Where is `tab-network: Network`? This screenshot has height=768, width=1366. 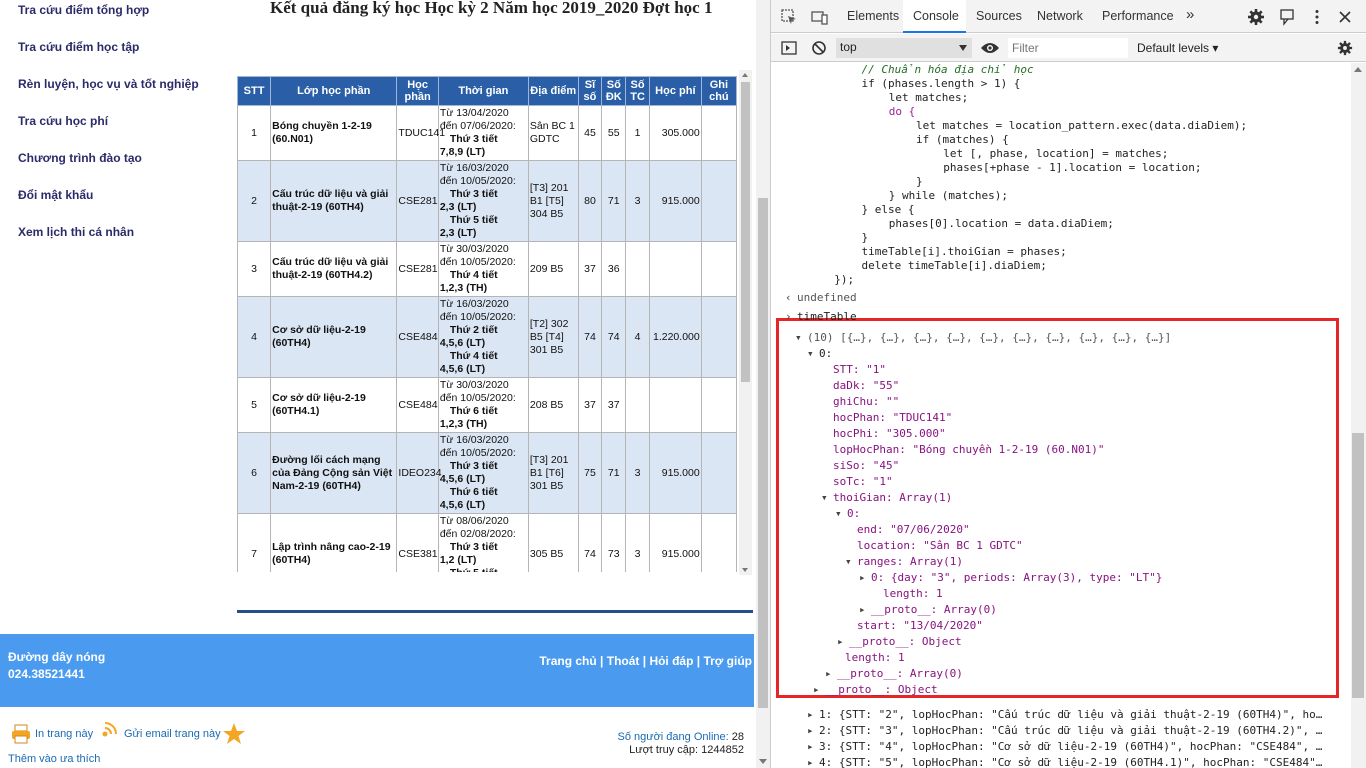
tab-network: Network is located at coordinates (1060, 16).